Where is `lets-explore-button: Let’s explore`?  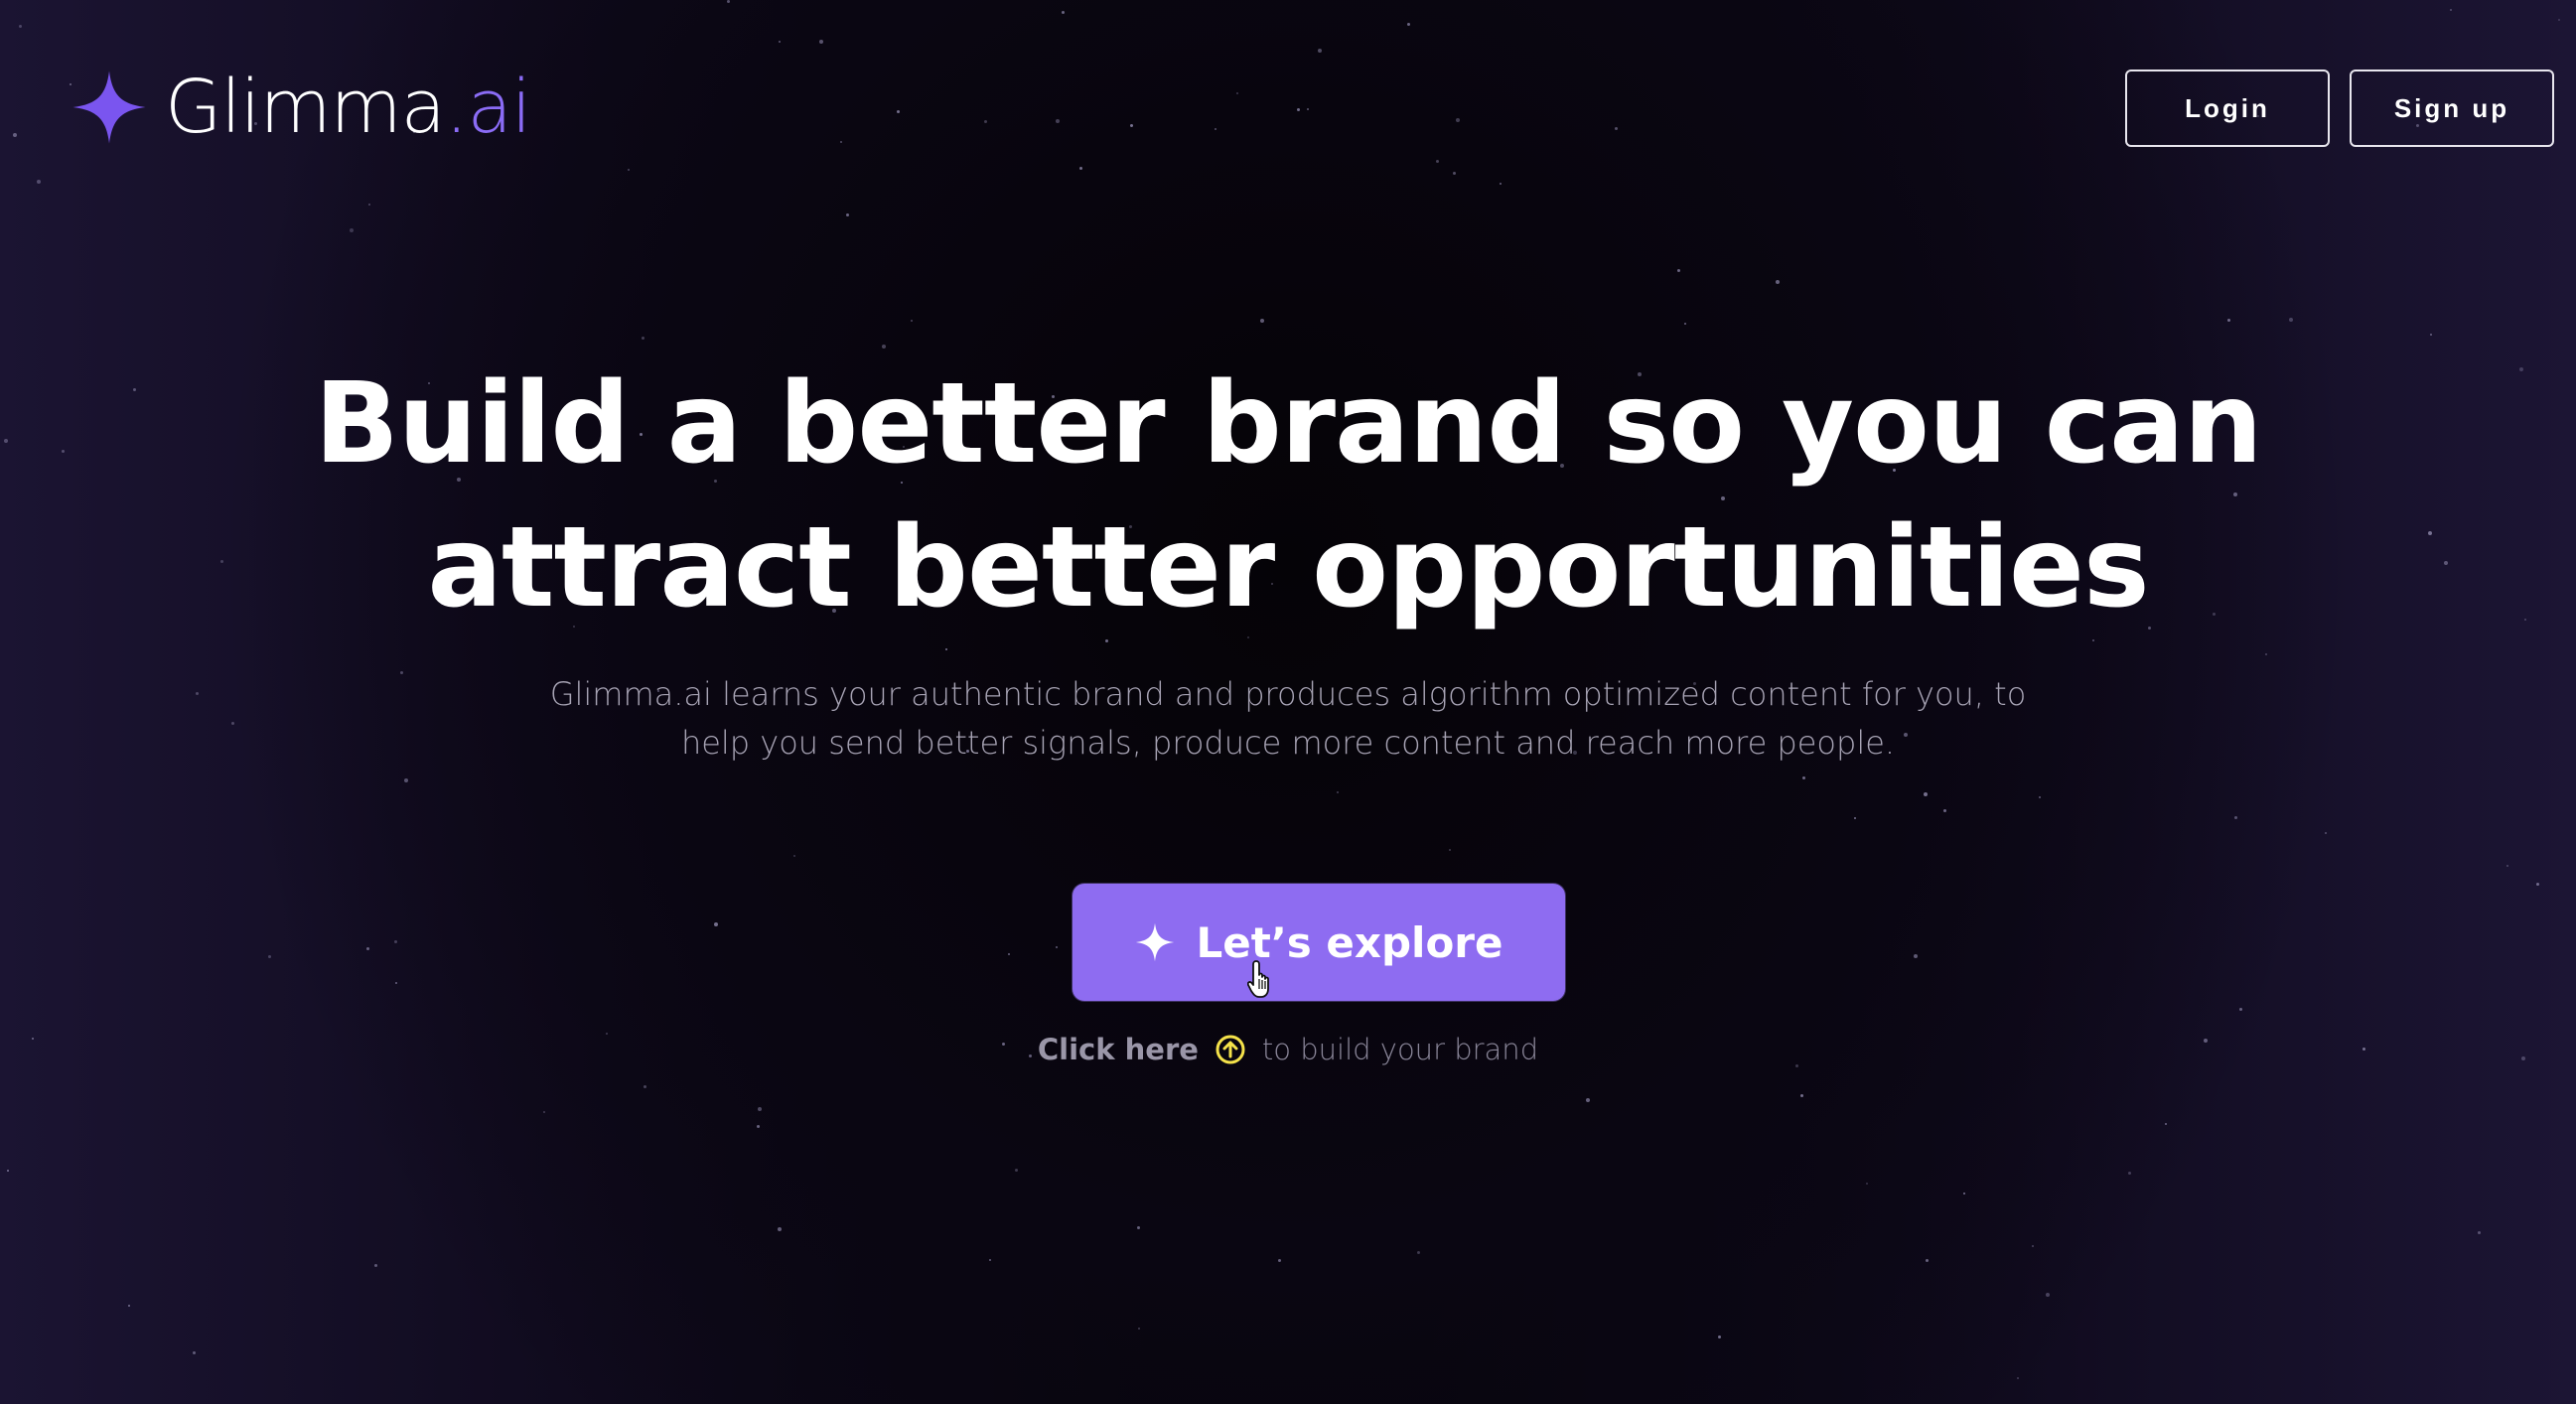
lets-explore-button: Let’s explore is located at coordinates (1319, 943).